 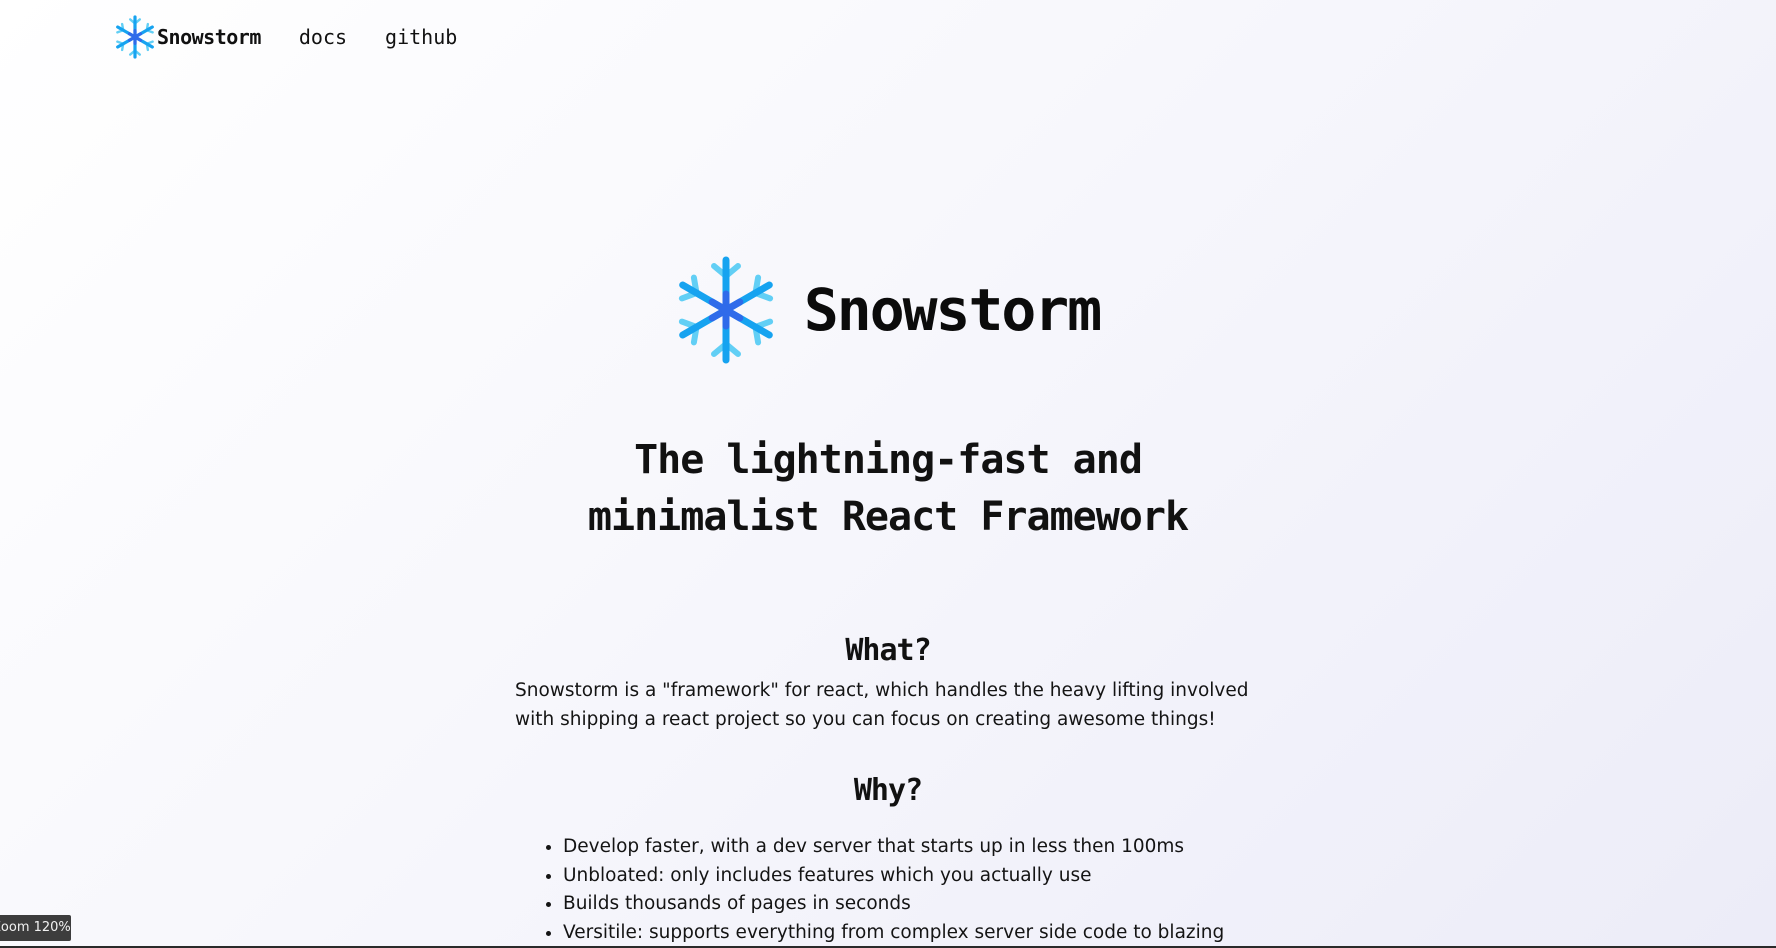 What do you see at coordinates (209, 37) in the screenshot?
I see `brand-name: Snowstorm` at bounding box center [209, 37].